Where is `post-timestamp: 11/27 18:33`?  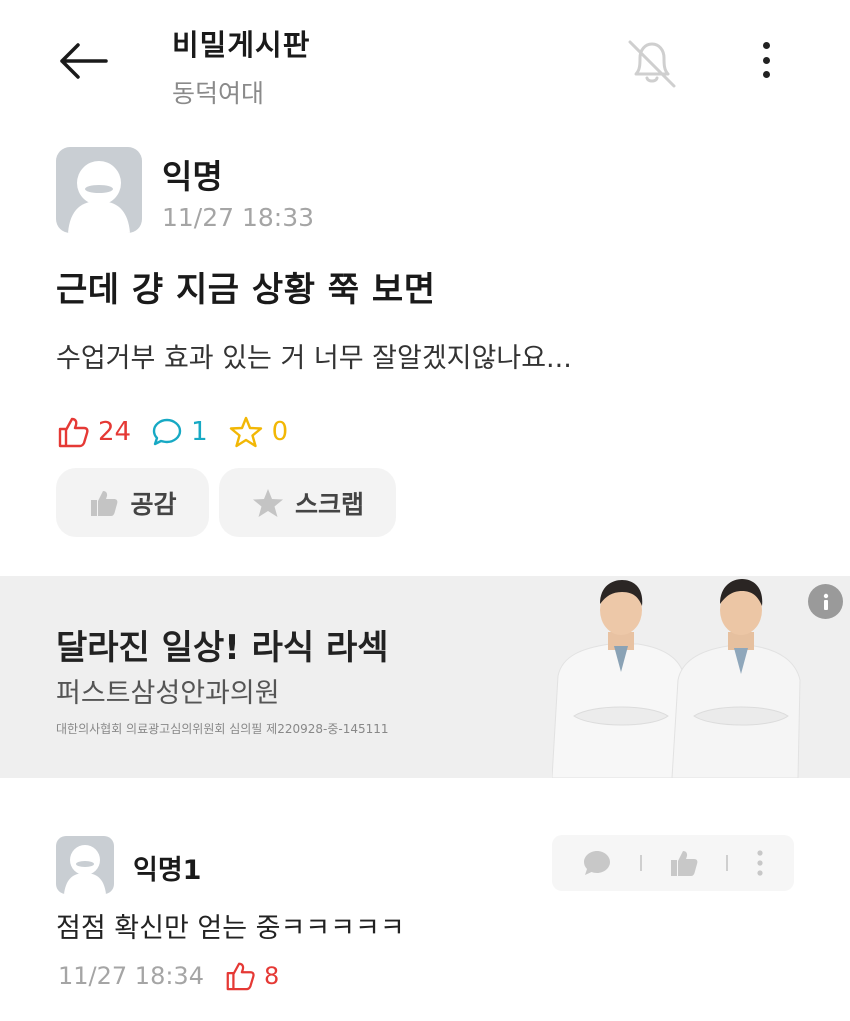 post-timestamp: 11/27 18:33 is located at coordinates (238, 217).